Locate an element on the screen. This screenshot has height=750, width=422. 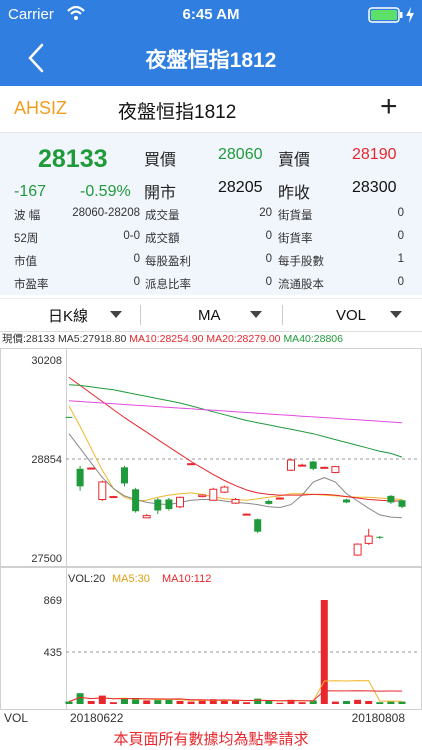
x-axis-start-date: 20180622 is located at coordinates (97, 718).